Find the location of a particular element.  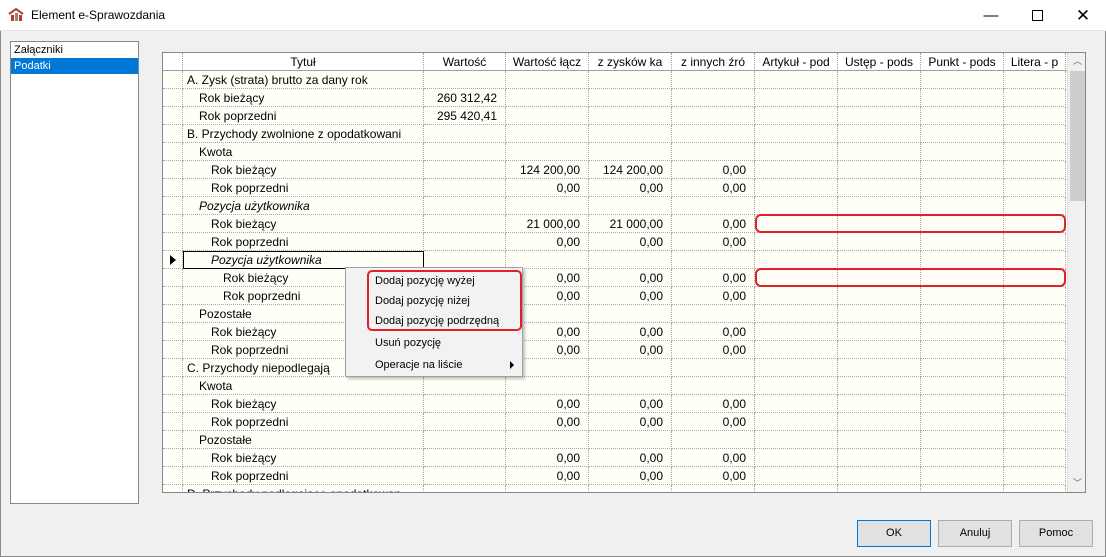

ok-button: OK is located at coordinates (894, 533).